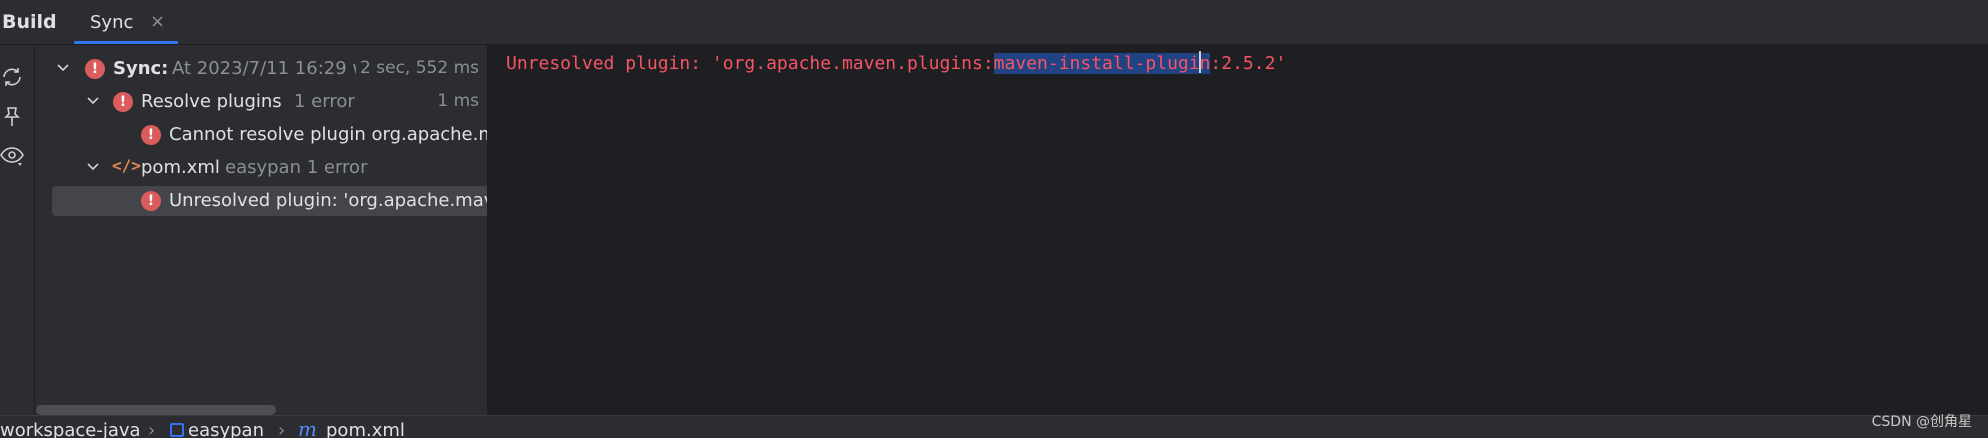  What do you see at coordinates (126, 42) in the screenshot?
I see `active-tab-indicator` at bounding box center [126, 42].